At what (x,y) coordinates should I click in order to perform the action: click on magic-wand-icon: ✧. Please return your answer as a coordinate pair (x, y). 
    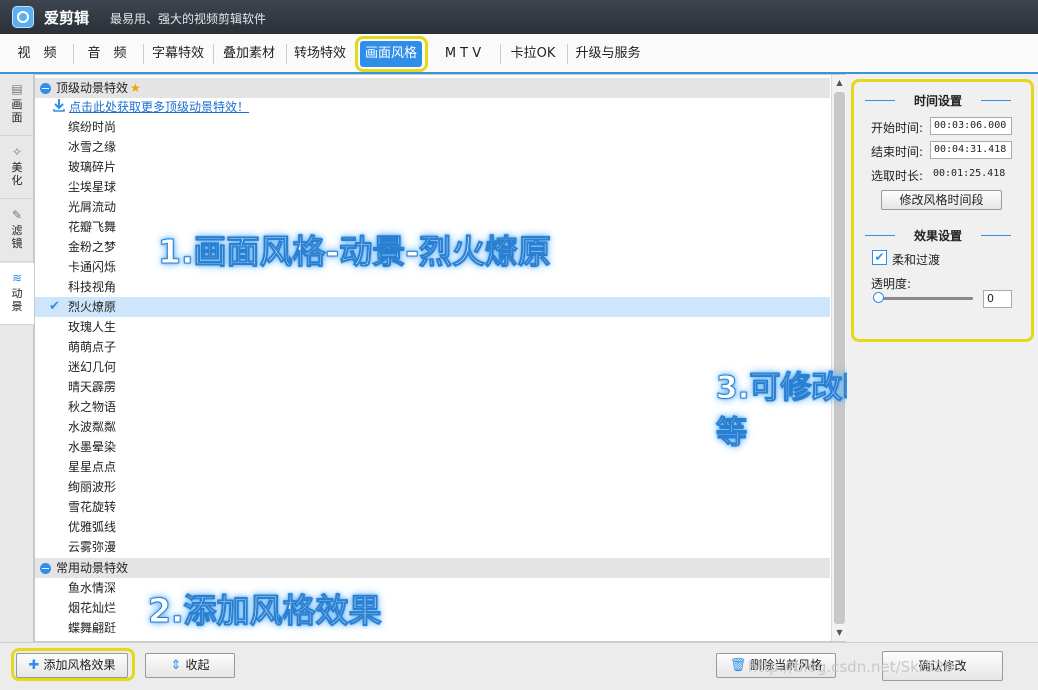
    Looking at the image, I should click on (17, 152).